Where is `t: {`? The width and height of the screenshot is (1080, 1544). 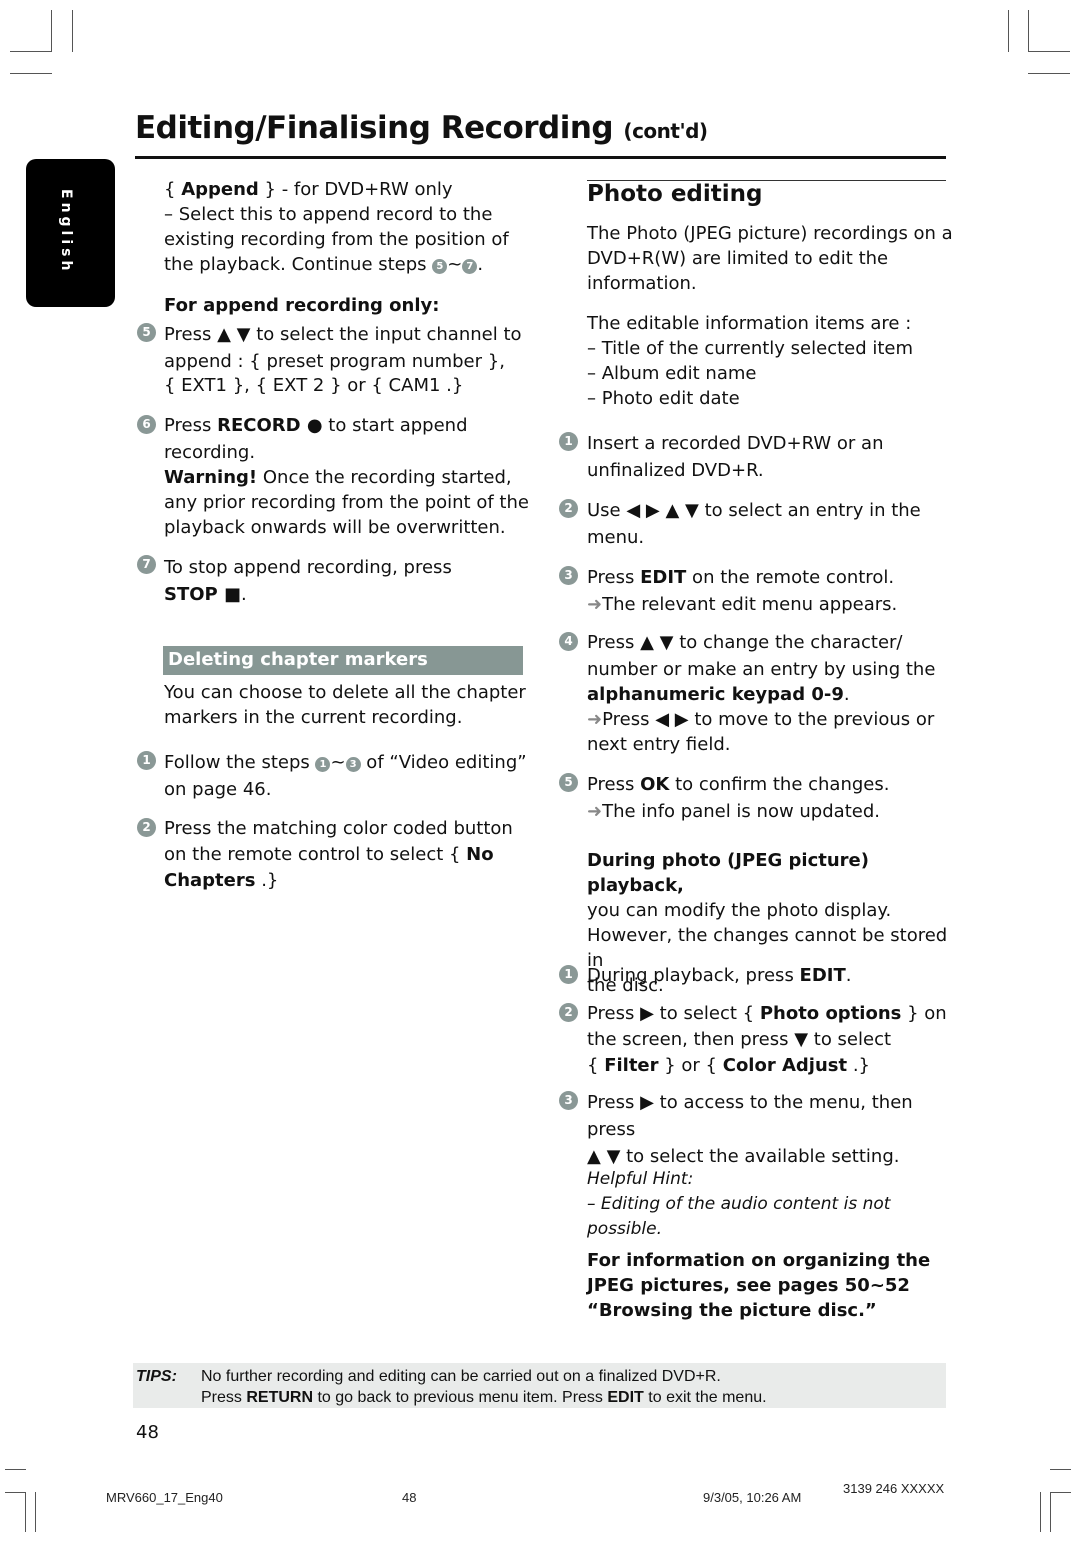
t: { is located at coordinates (596, 1065).